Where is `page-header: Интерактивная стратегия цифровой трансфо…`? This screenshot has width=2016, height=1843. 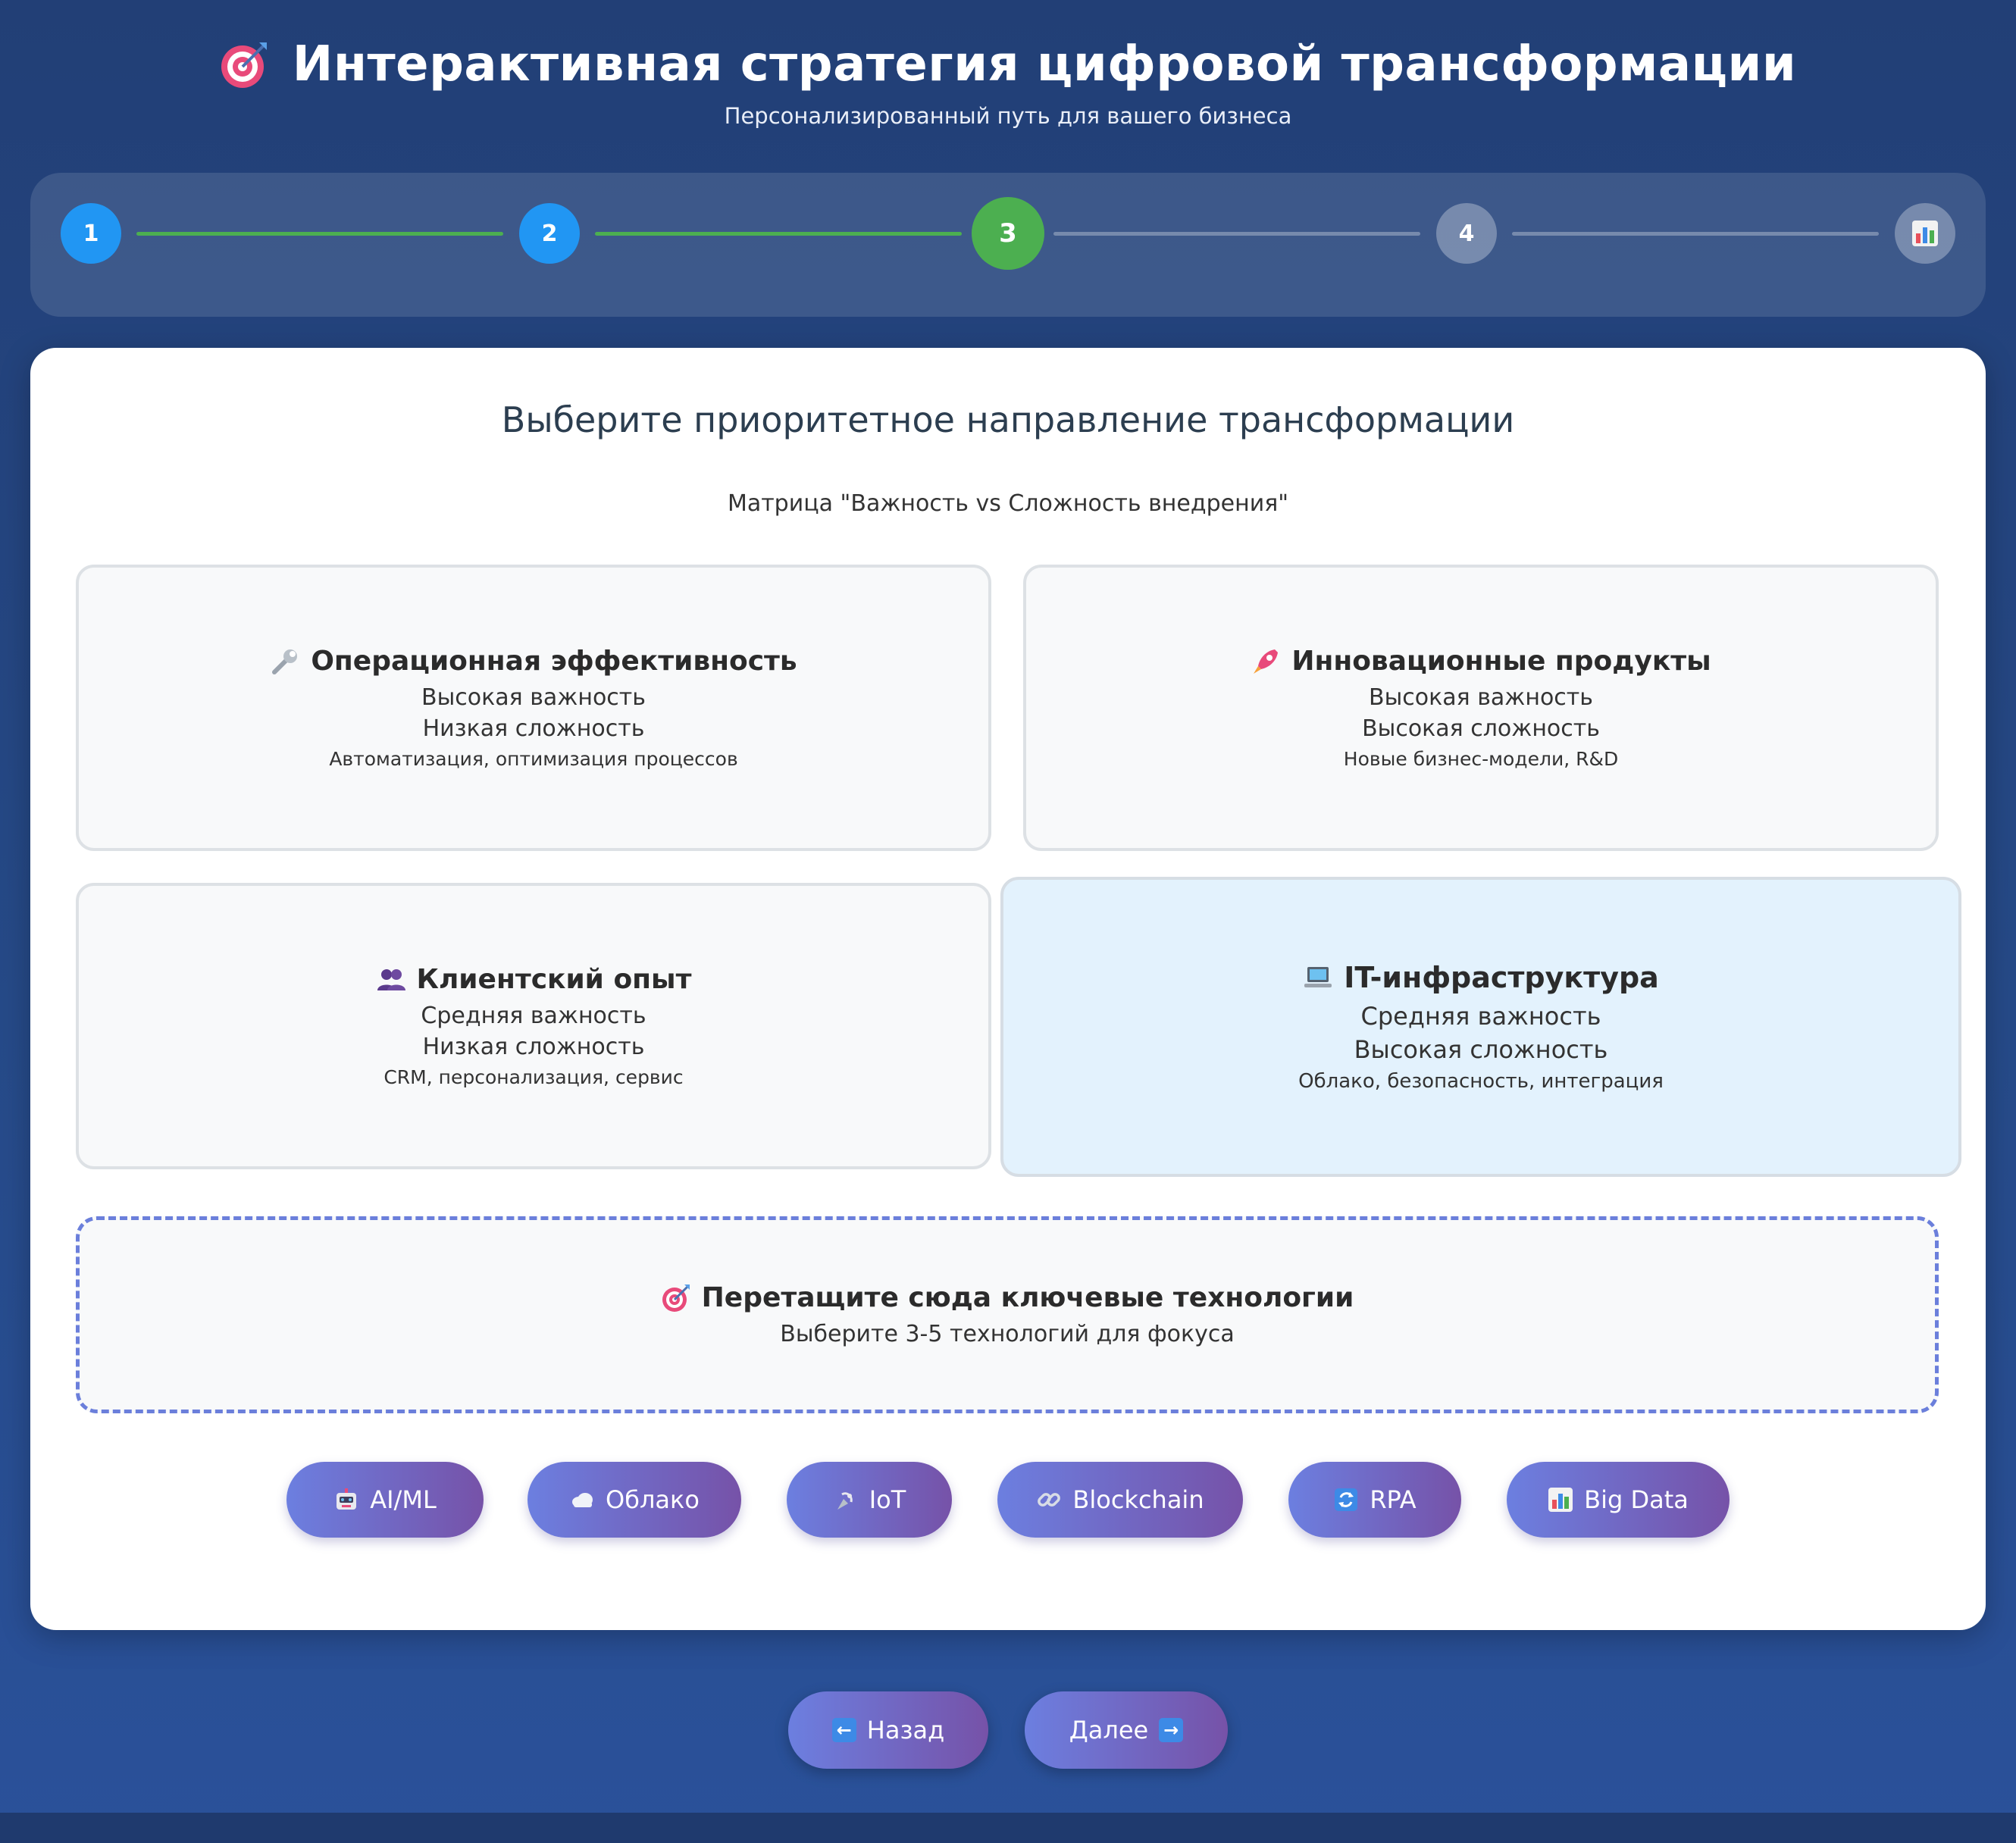
page-header: Интерактивная стратегия цифровой трансфо… is located at coordinates (1008, 82).